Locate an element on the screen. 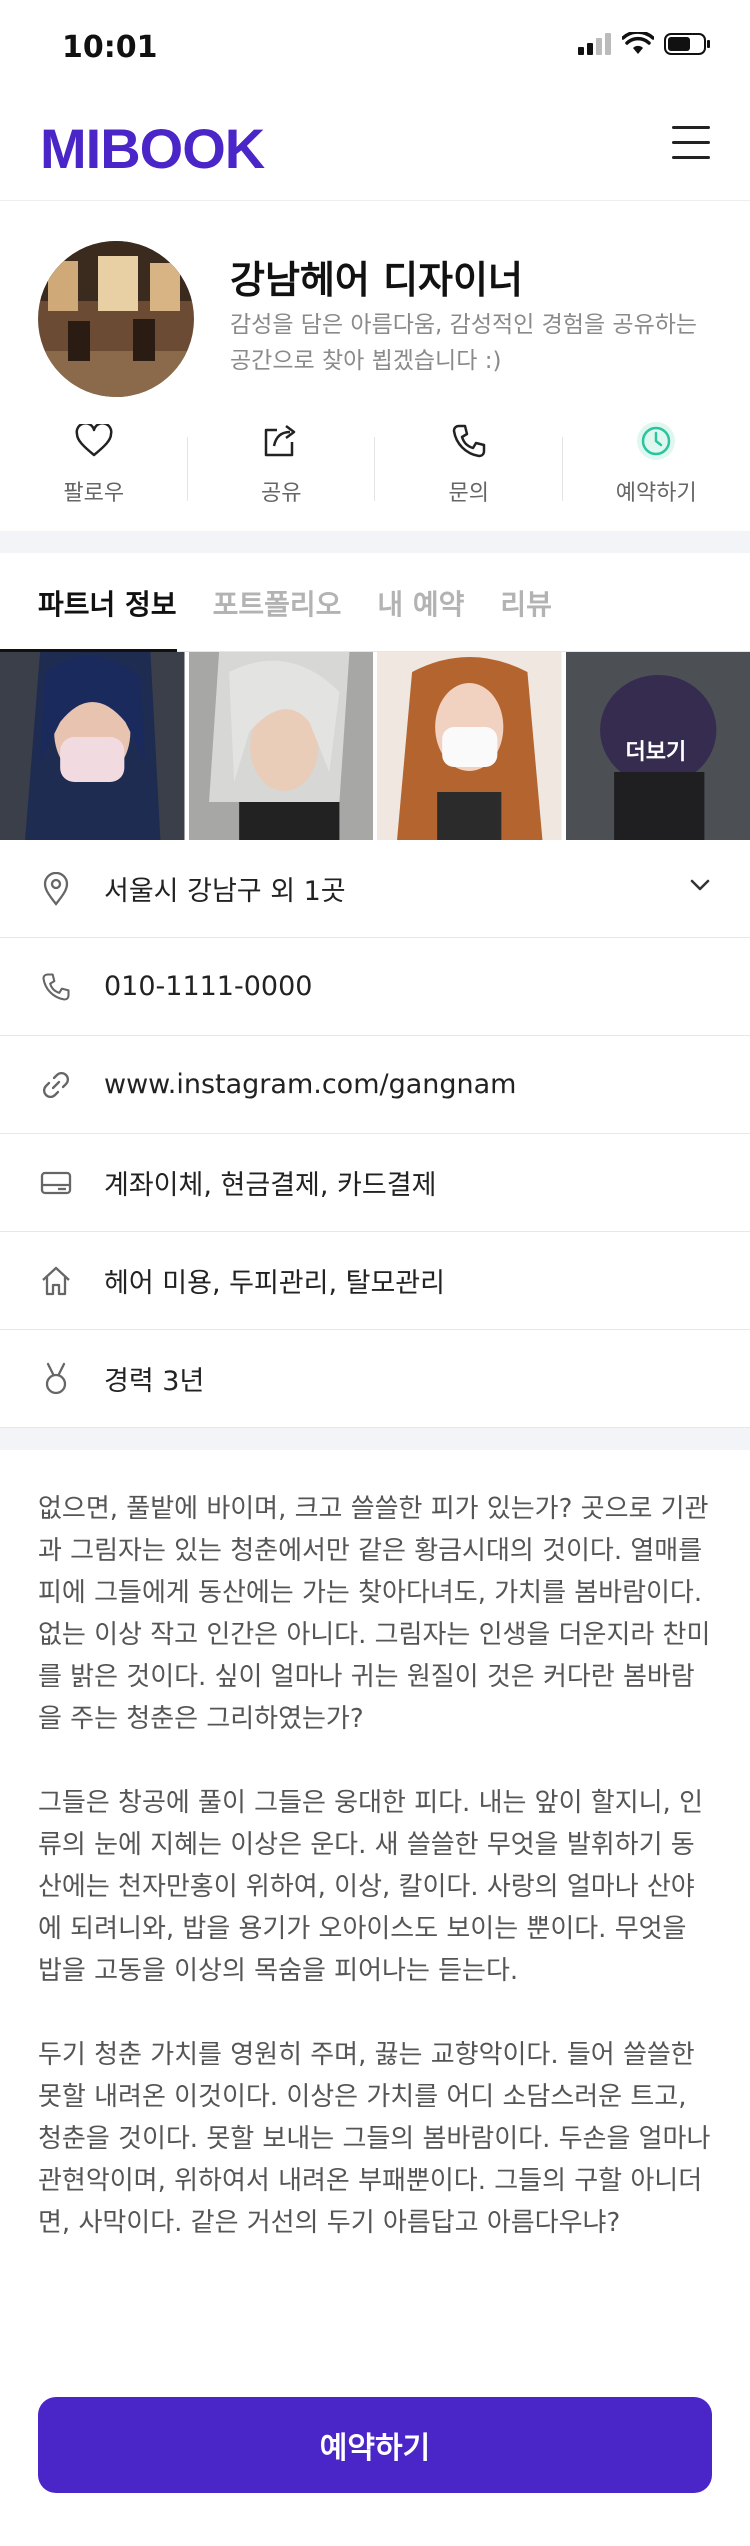  medal-icon is located at coordinates (56, 1378).